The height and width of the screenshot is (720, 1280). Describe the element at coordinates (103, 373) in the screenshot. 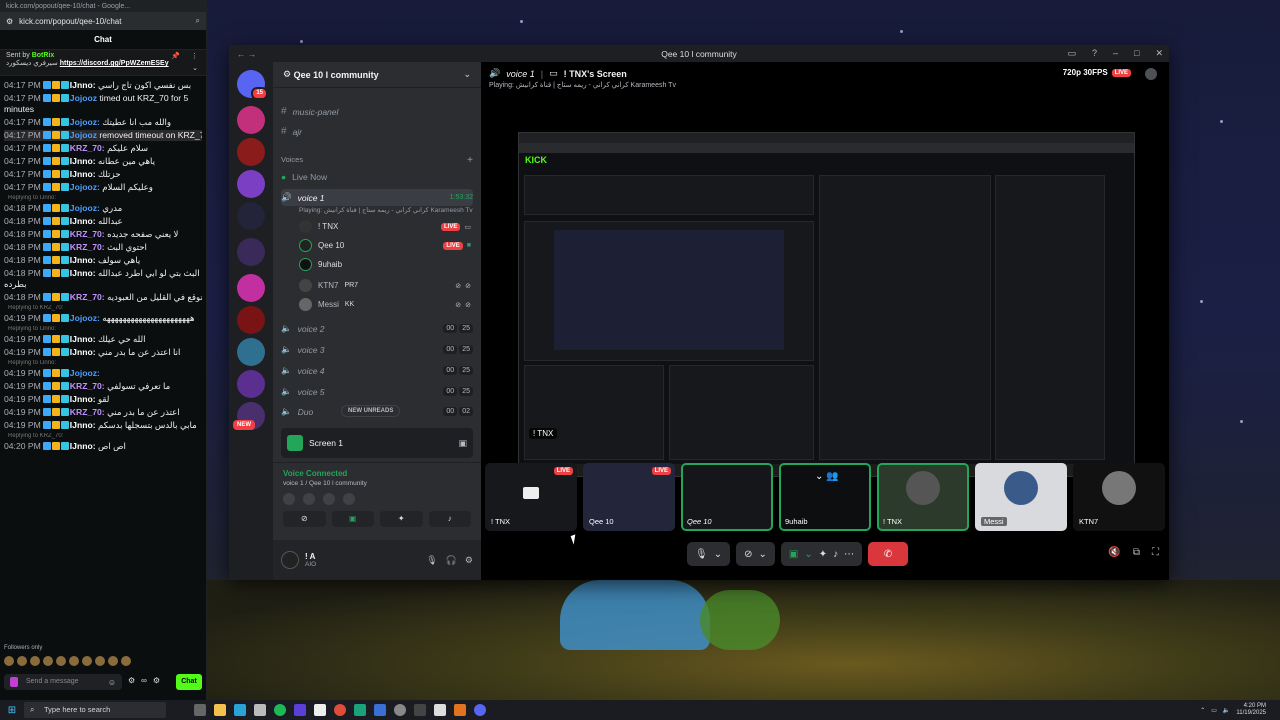

I see `chat-message: 04:19 PM Jojooz:` at that location.